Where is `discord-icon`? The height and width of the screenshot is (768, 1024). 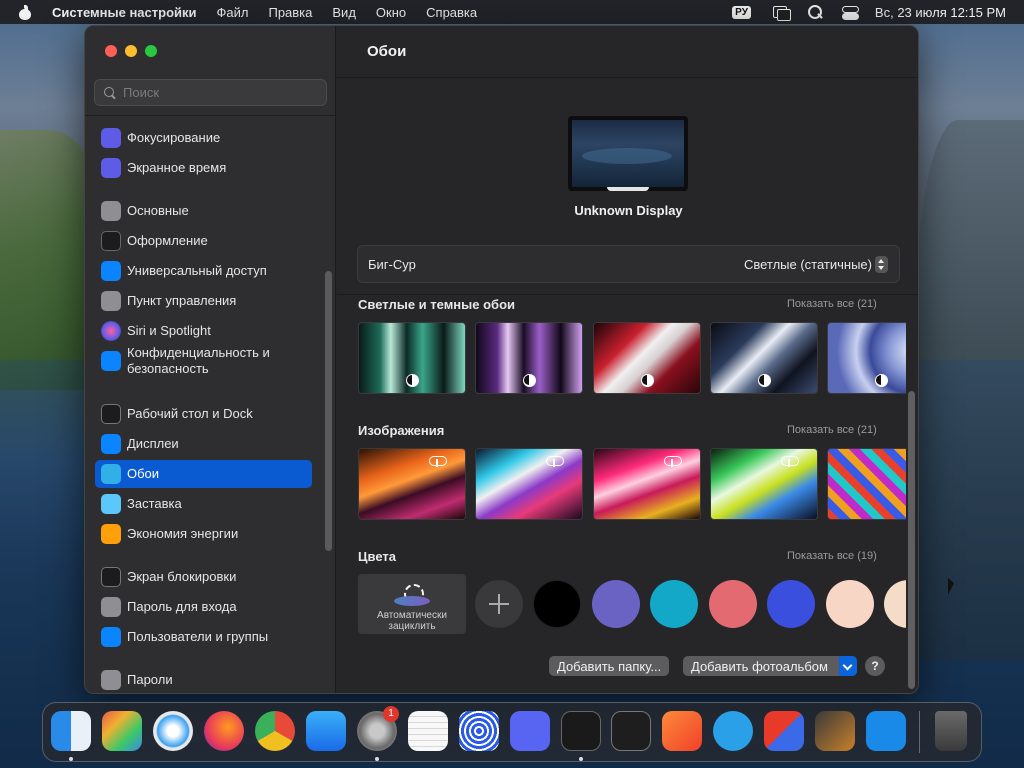
discord-icon is located at coordinates (530, 731).